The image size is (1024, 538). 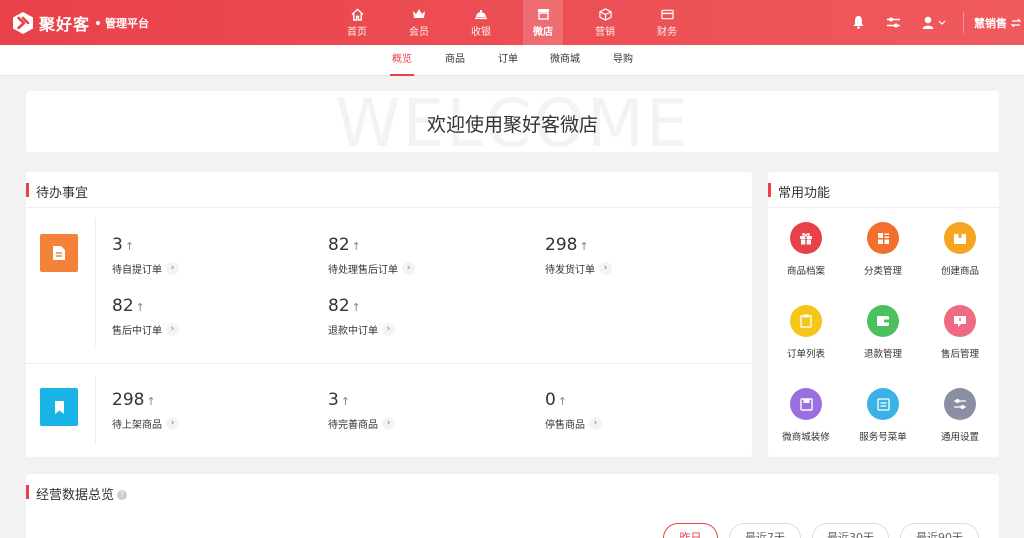 What do you see at coordinates (882, 271) in the screenshot?
I see `func-label: 分类管理` at bounding box center [882, 271].